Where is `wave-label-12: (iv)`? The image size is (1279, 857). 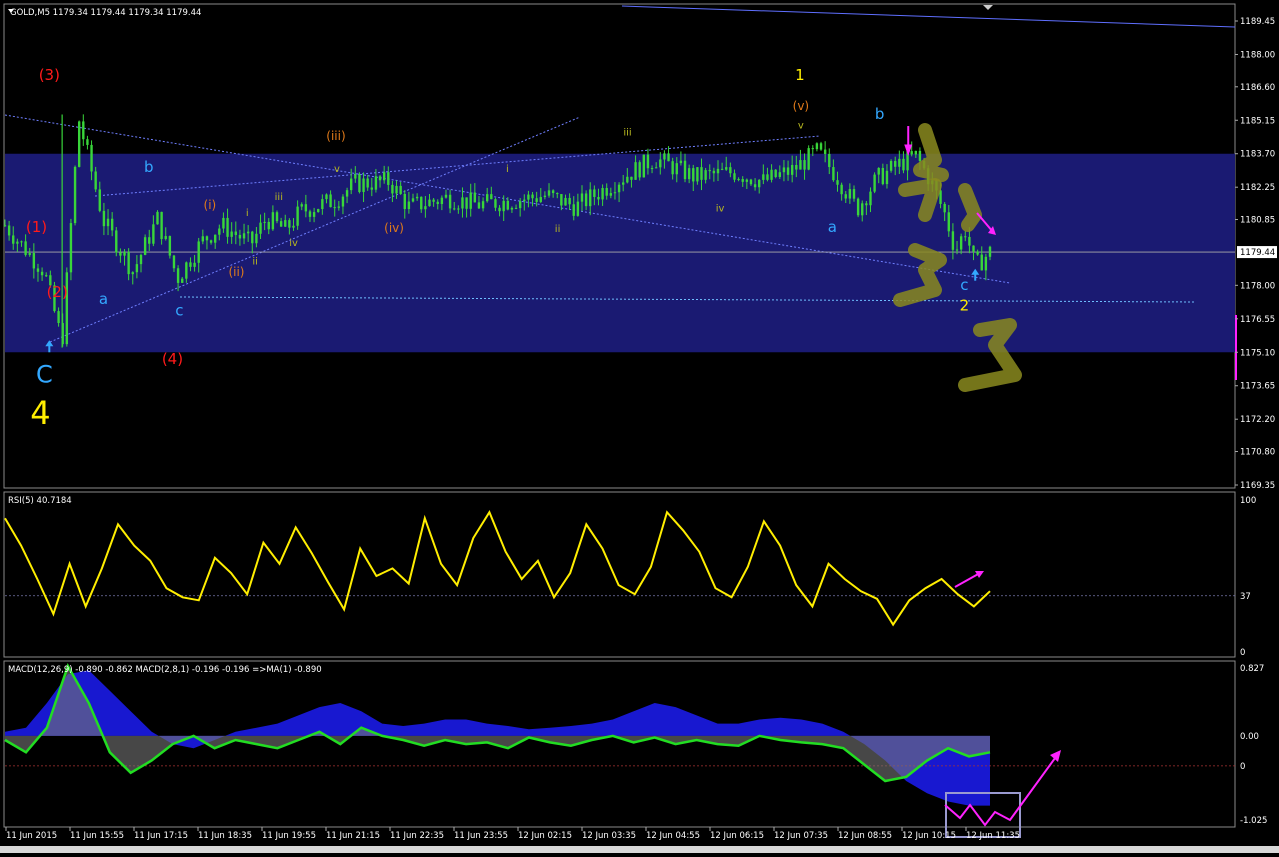 wave-label-12: (iv) is located at coordinates (394, 228).